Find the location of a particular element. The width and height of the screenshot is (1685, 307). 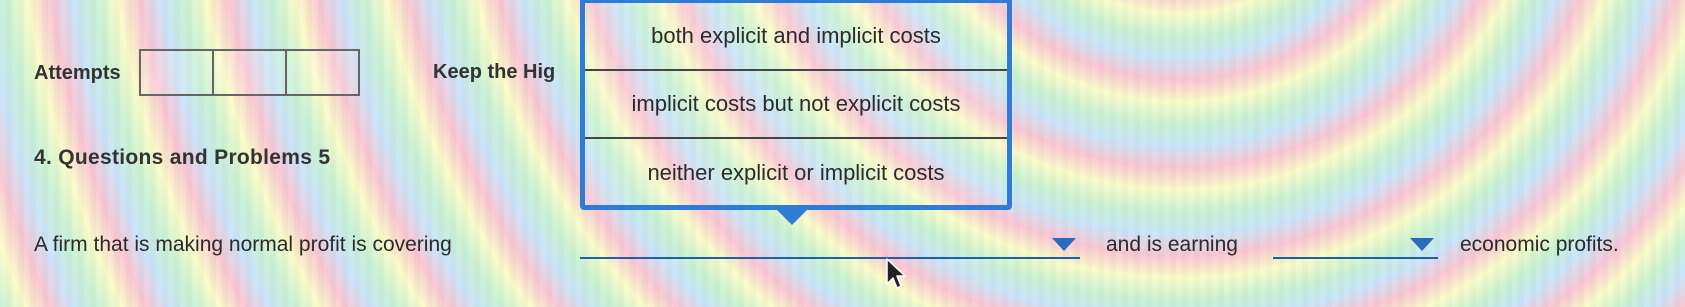

question-text-part3: economic profits. is located at coordinates (1539, 244).